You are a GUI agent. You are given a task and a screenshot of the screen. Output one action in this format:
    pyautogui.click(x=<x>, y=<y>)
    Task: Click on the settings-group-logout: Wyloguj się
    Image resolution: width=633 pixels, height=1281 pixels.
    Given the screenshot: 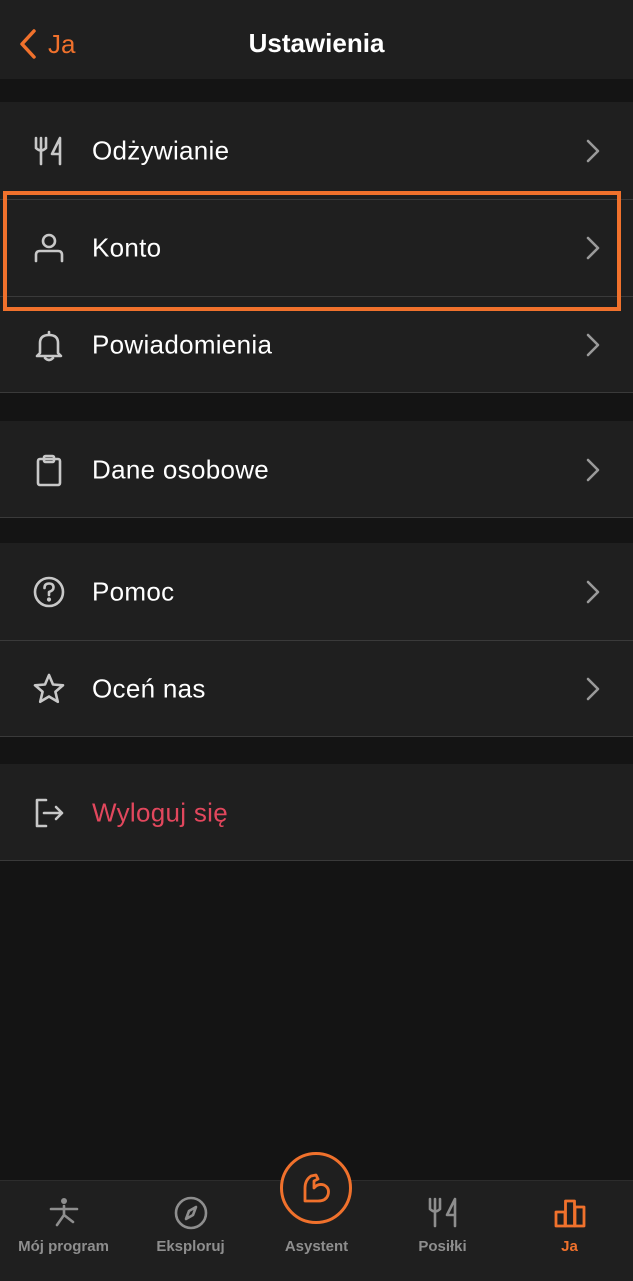 What is the action you would take?
    pyautogui.click(x=316, y=812)
    